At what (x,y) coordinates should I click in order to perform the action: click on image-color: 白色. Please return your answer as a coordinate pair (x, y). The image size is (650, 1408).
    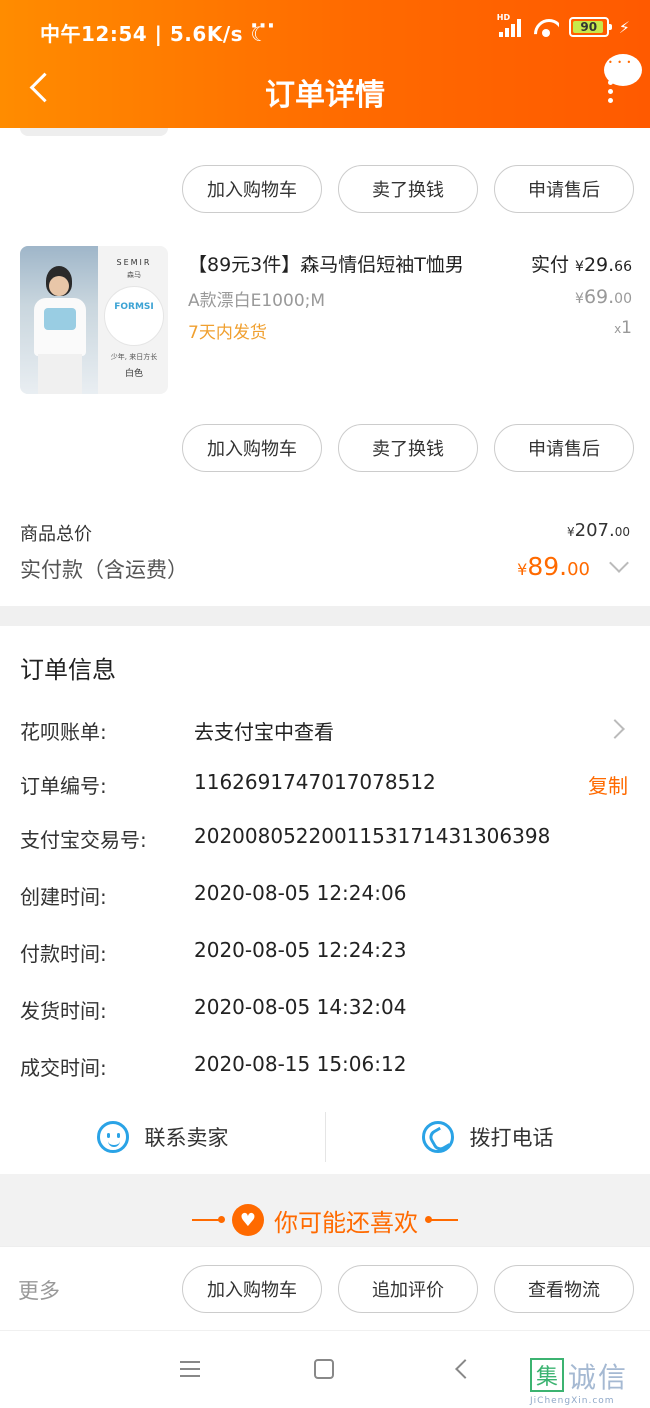
    Looking at the image, I should click on (133, 374).